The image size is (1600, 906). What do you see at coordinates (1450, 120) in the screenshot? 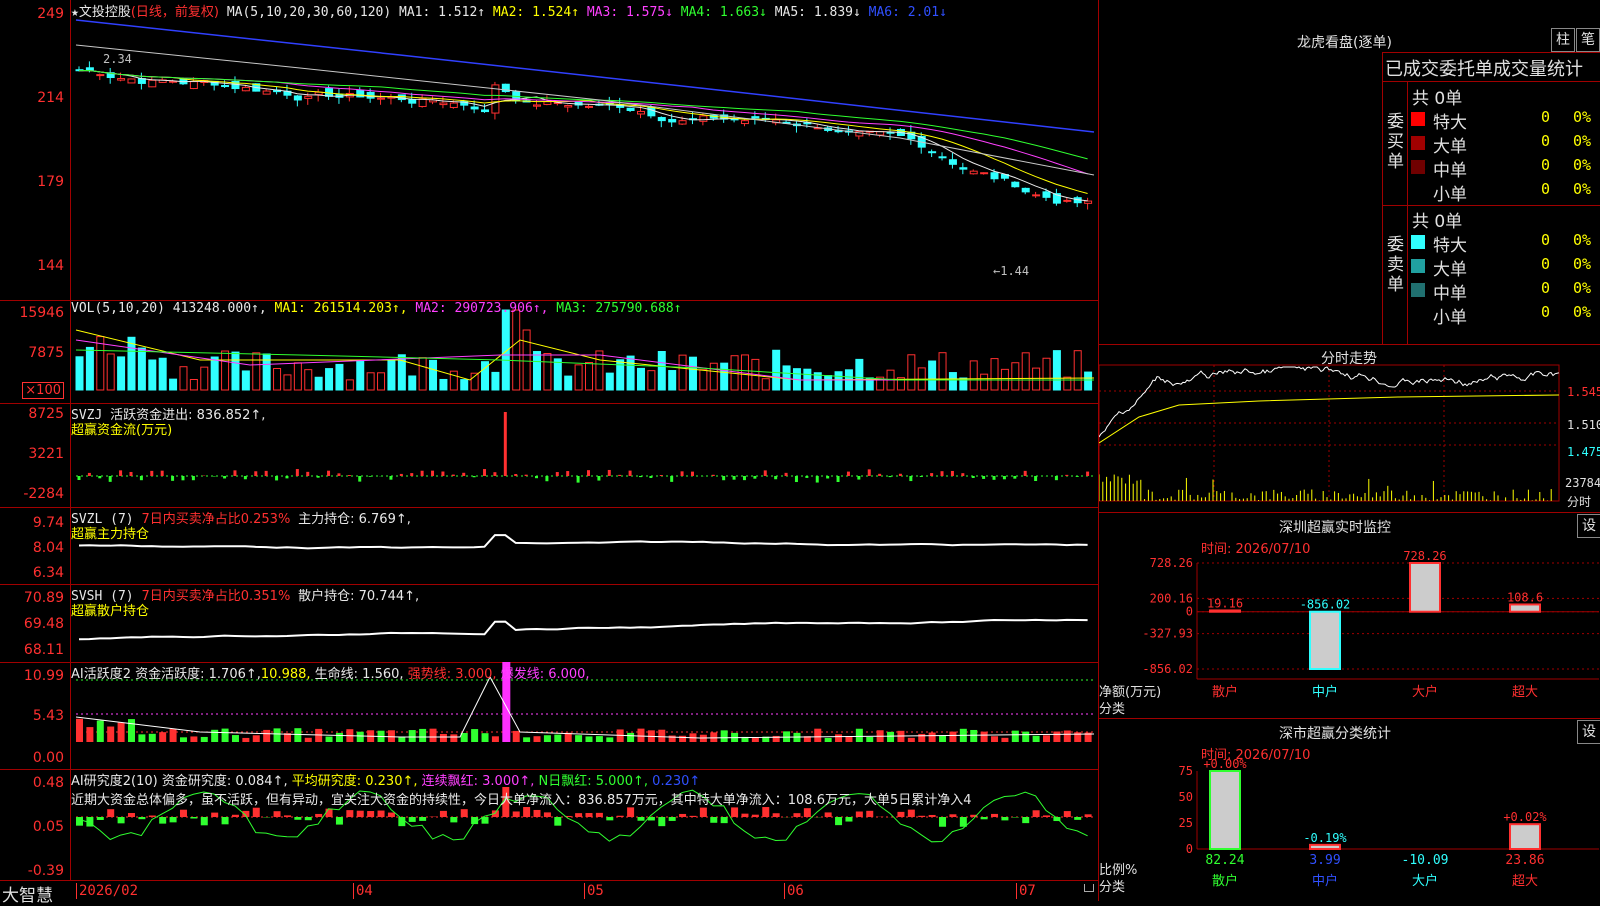
I see `row-label: 特大` at bounding box center [1450, 120].